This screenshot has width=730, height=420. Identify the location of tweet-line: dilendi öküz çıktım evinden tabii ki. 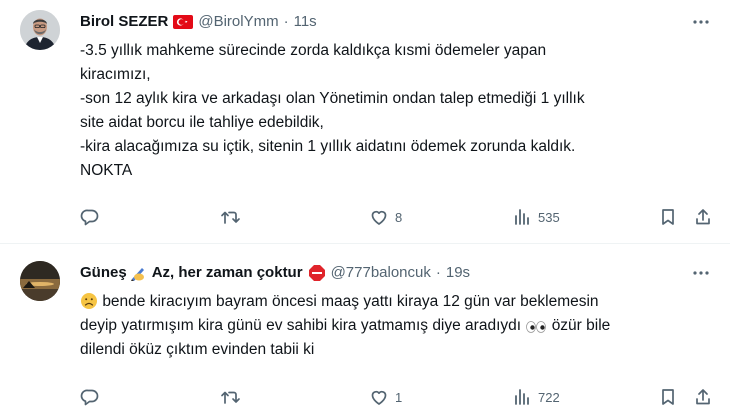
(197, 349).